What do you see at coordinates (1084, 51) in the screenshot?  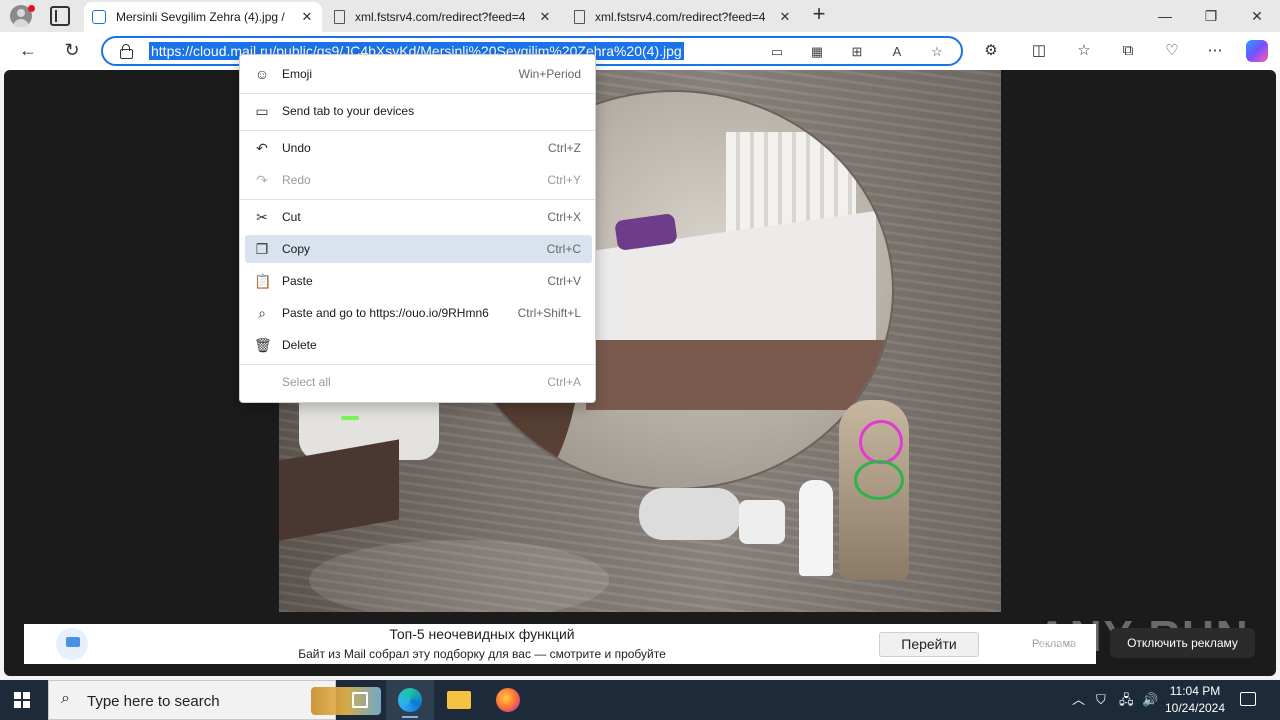 I see `favorites-icon: ☆` at bounding box center [1084, 51].